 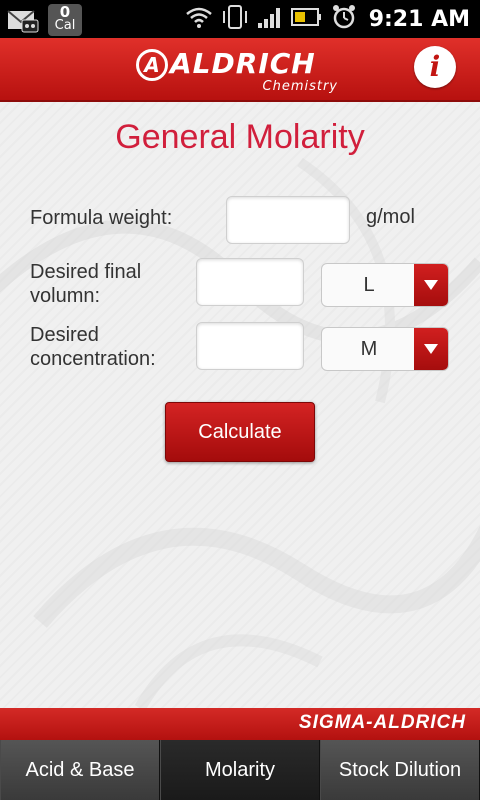 I want to click on tab-stock-dilution: Stock Dilution, so click(x=400, y=770).